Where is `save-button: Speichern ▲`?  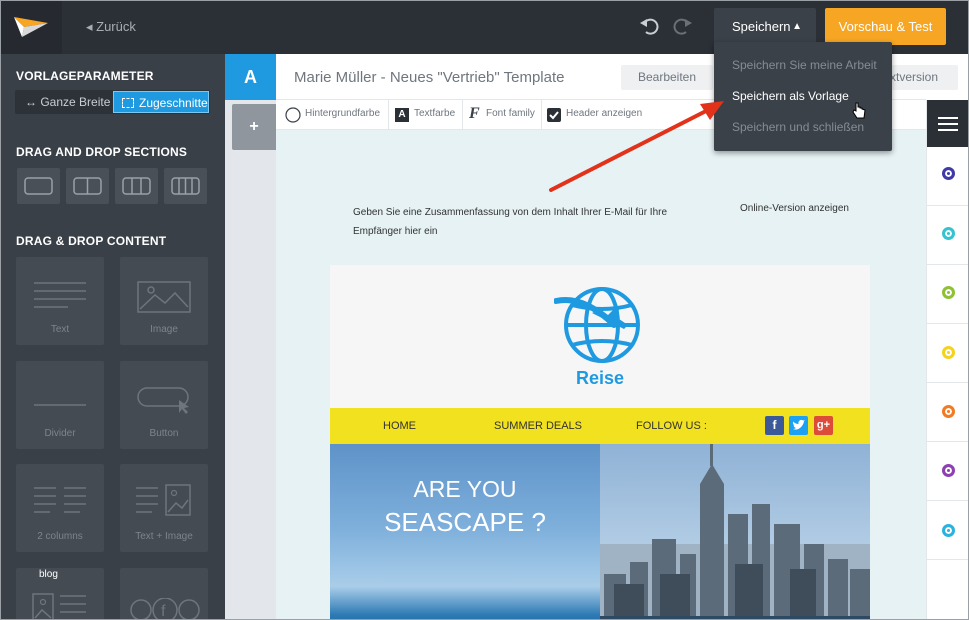 save-button: Speichern ▲ is located at coordinates (765, 26).